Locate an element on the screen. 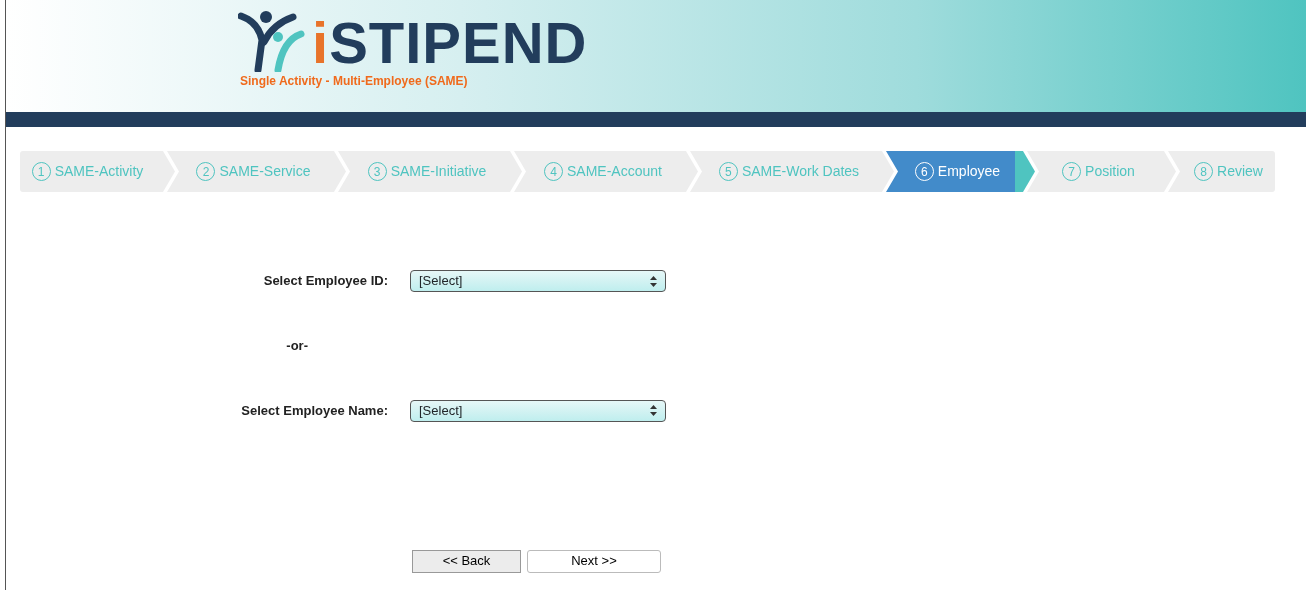  field-label: Select Employee ID: is located at coordinates (325, 281).